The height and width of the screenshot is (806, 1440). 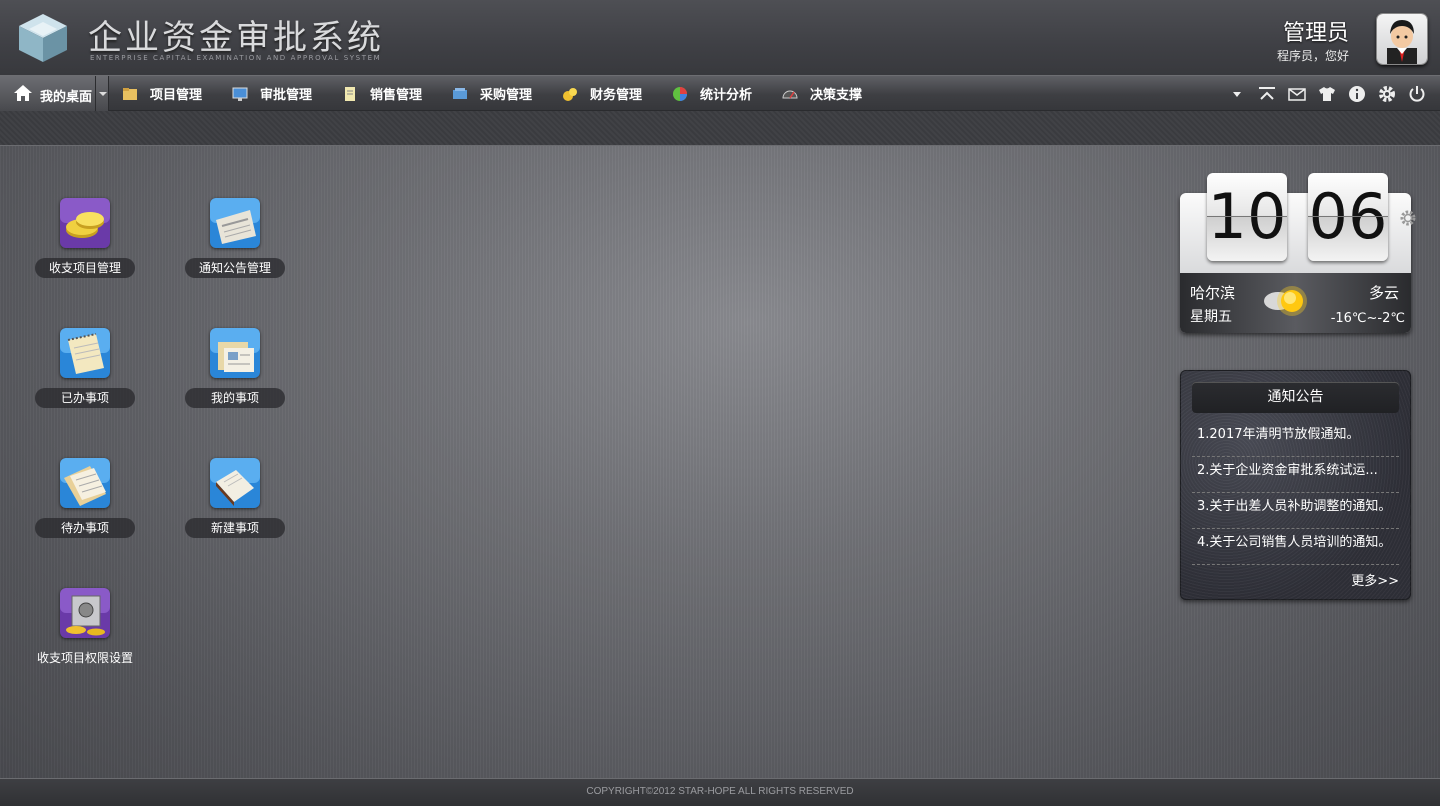 I want to click on weather-temperature: -16℃~-2℃, so click(x=1367, y=318).